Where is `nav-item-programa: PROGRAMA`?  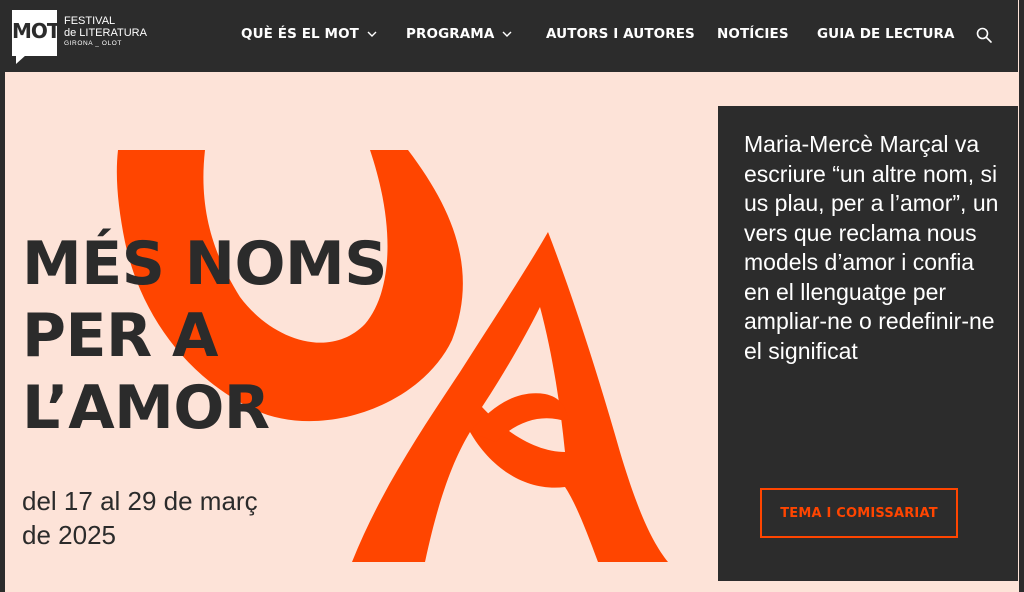 nav-item-programa: PROGRAMA is located at coordinates (459, 36).